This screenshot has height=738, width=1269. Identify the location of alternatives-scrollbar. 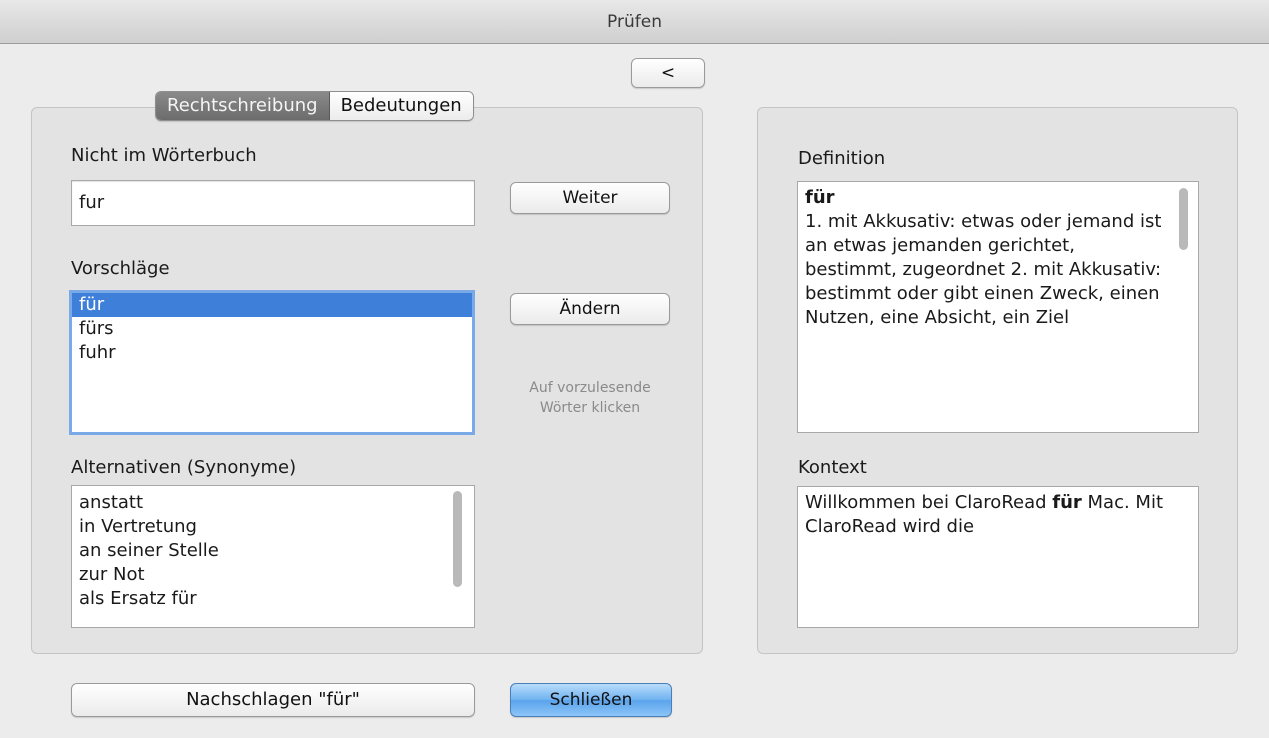
(457, 539).